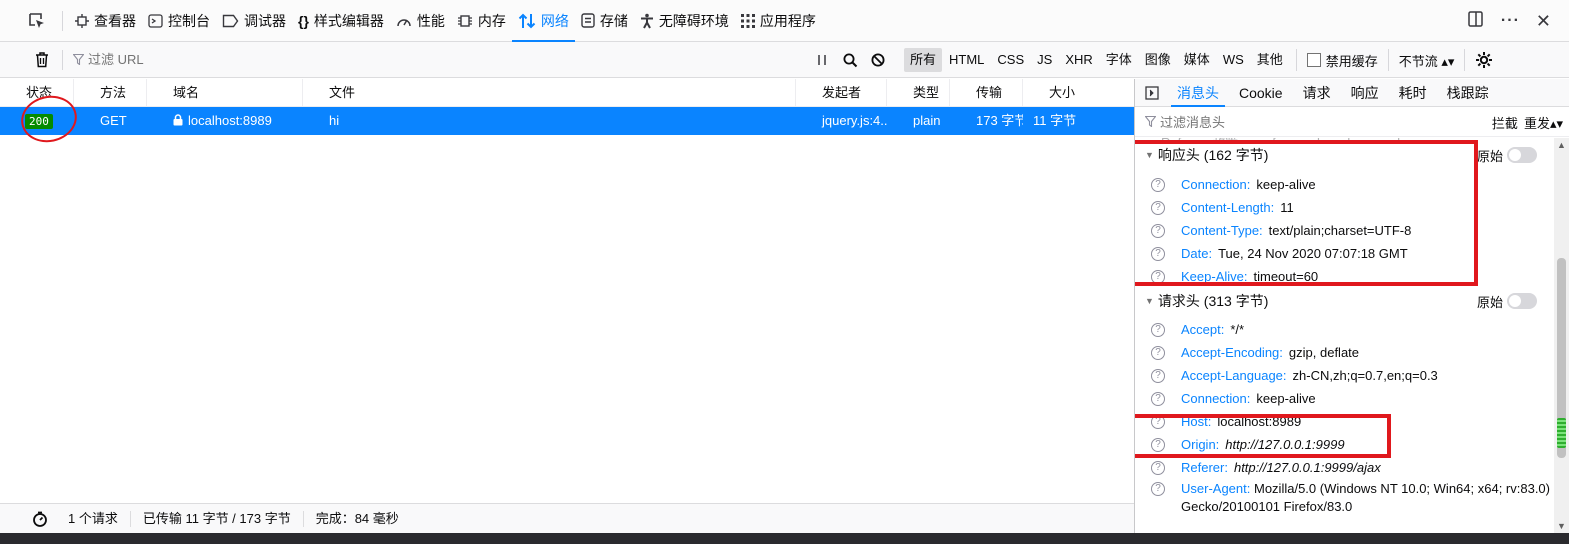 Image resolution: width=1569 pixels, height=544 pixels. I want to click on tab-label: 应用程序, so click(787, 20).